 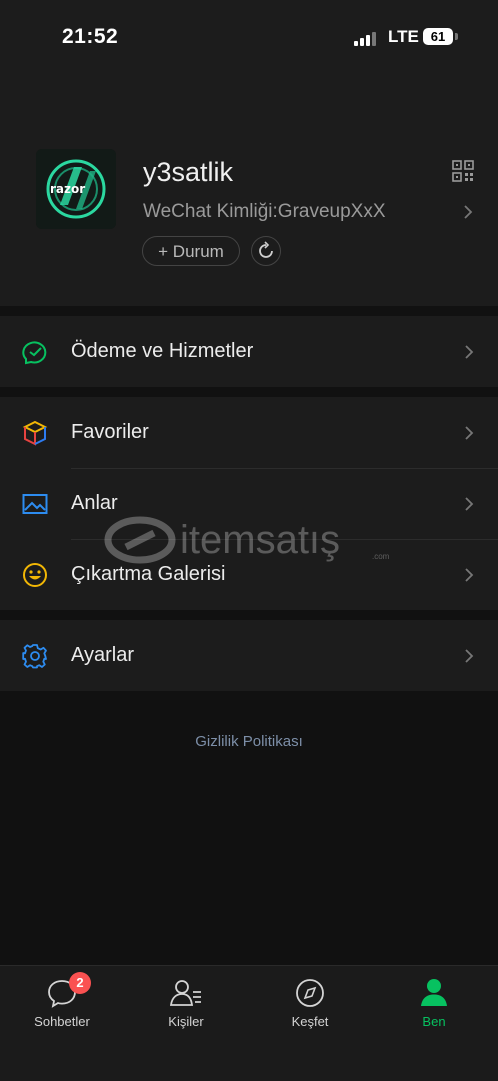 What do you see at coordinates (185, 993) in the screenshot?
I see `contacts-icon` at bounding box center [185, 993].